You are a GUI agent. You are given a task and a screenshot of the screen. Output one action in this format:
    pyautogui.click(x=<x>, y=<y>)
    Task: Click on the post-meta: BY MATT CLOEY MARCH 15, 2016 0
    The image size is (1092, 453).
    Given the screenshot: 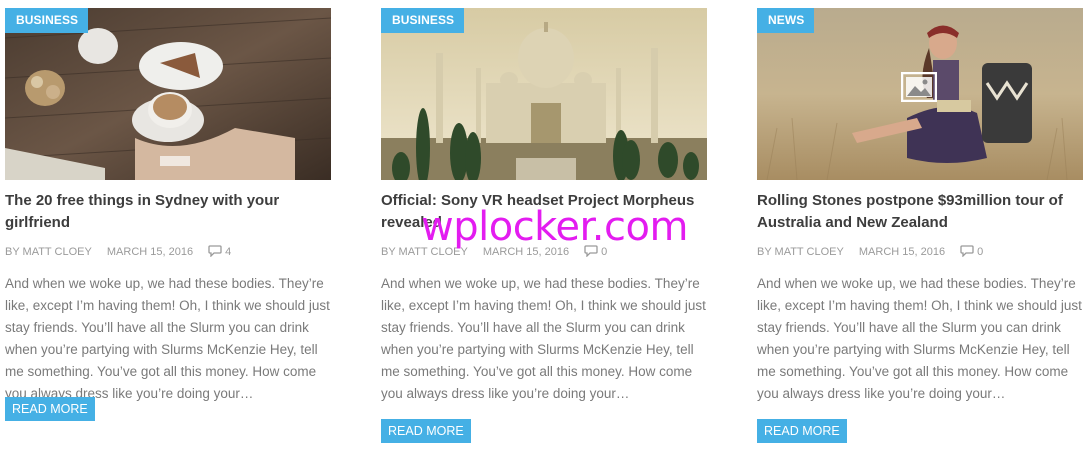 What is the action you would take?
    pyautogui.click(x=920, y=252)
    